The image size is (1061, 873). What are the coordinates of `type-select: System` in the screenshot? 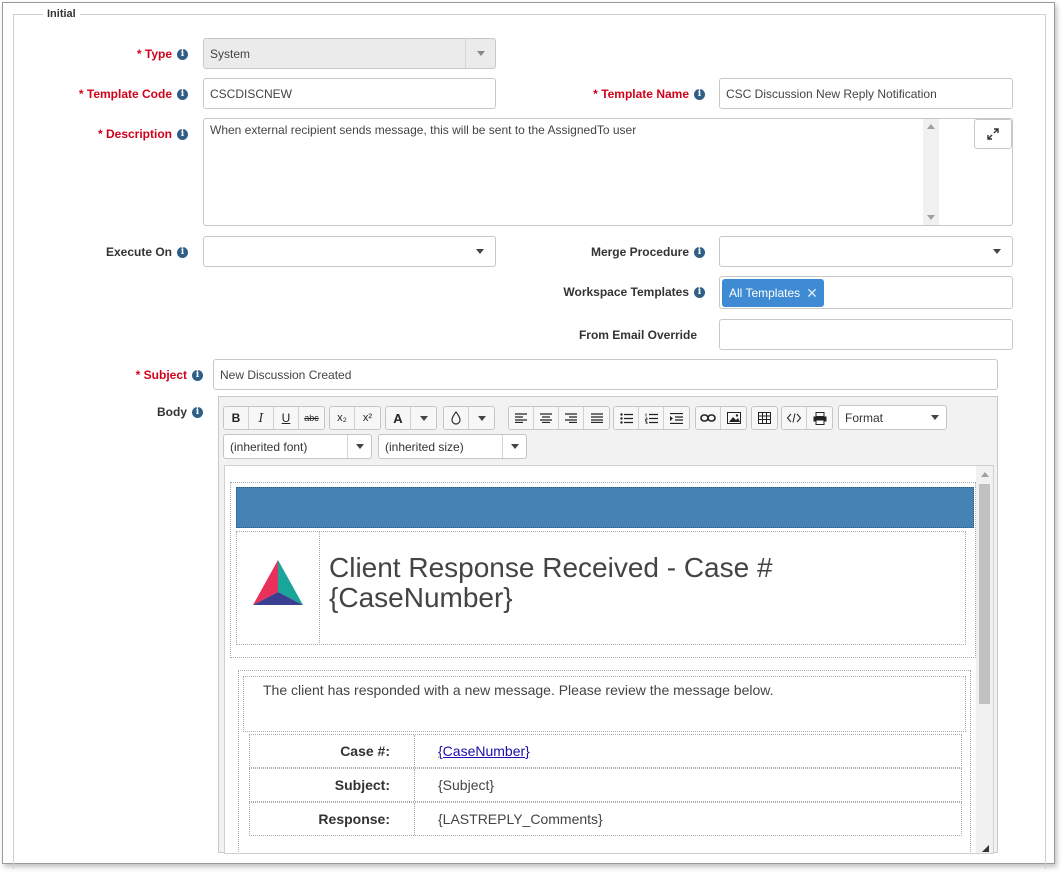 It's located at (349, 53).